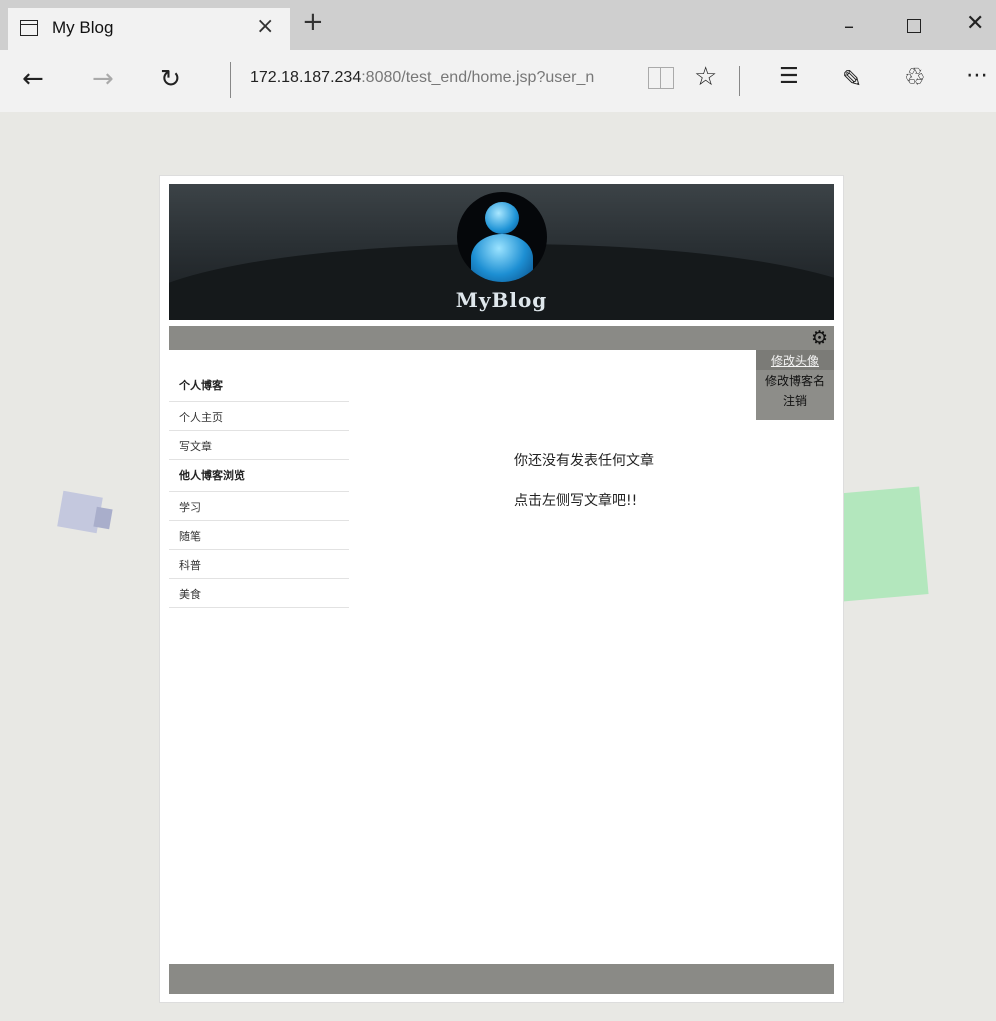 This screenshot has height=1021, width=996. I want to click on blog-banner: MyBlog, so click(501, 252).